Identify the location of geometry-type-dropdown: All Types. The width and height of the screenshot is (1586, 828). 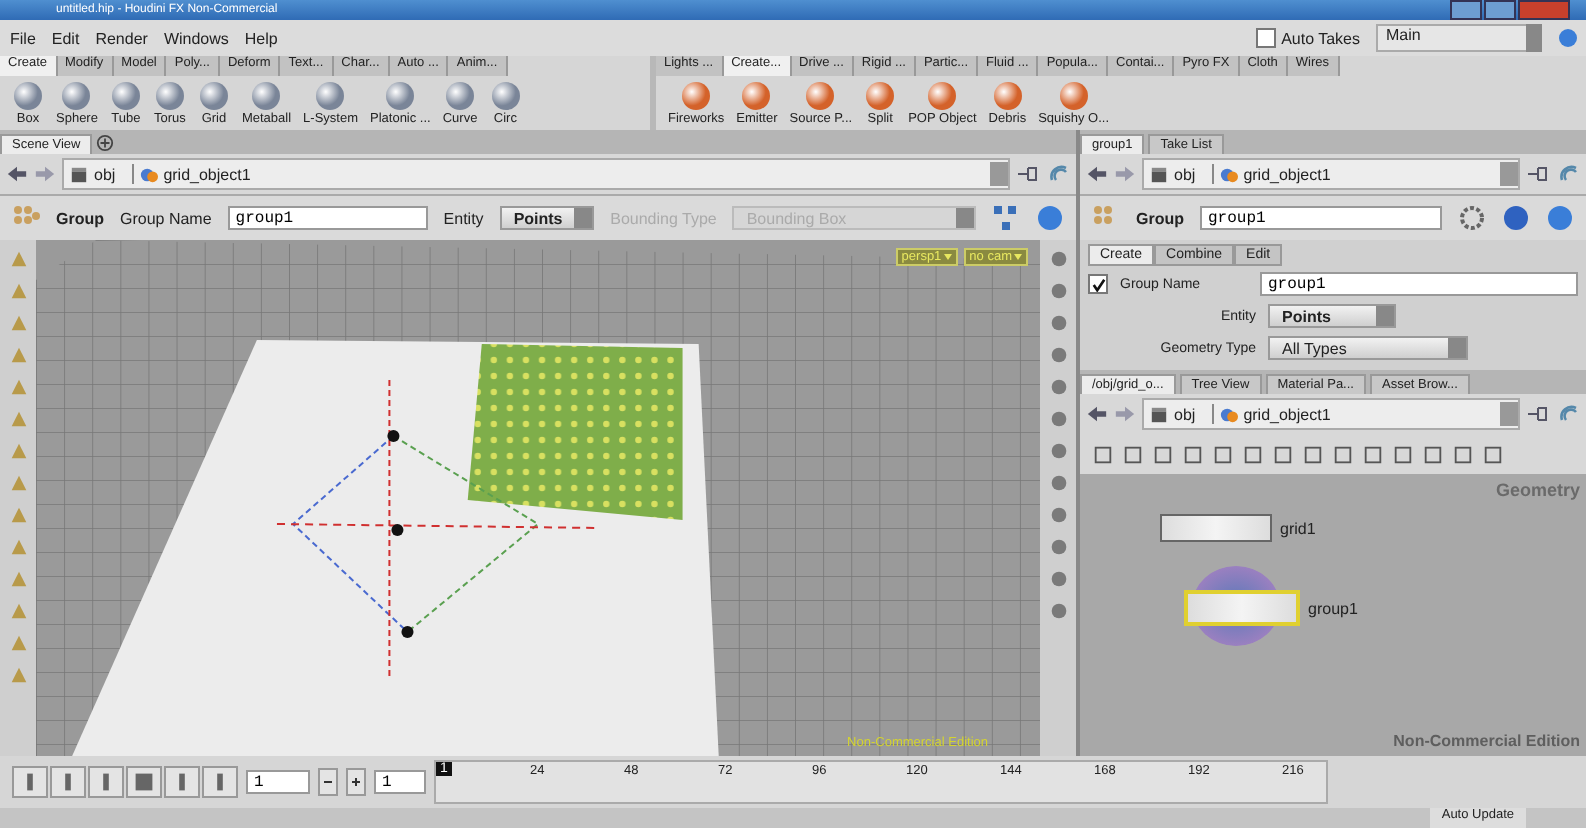
(1368, 348).